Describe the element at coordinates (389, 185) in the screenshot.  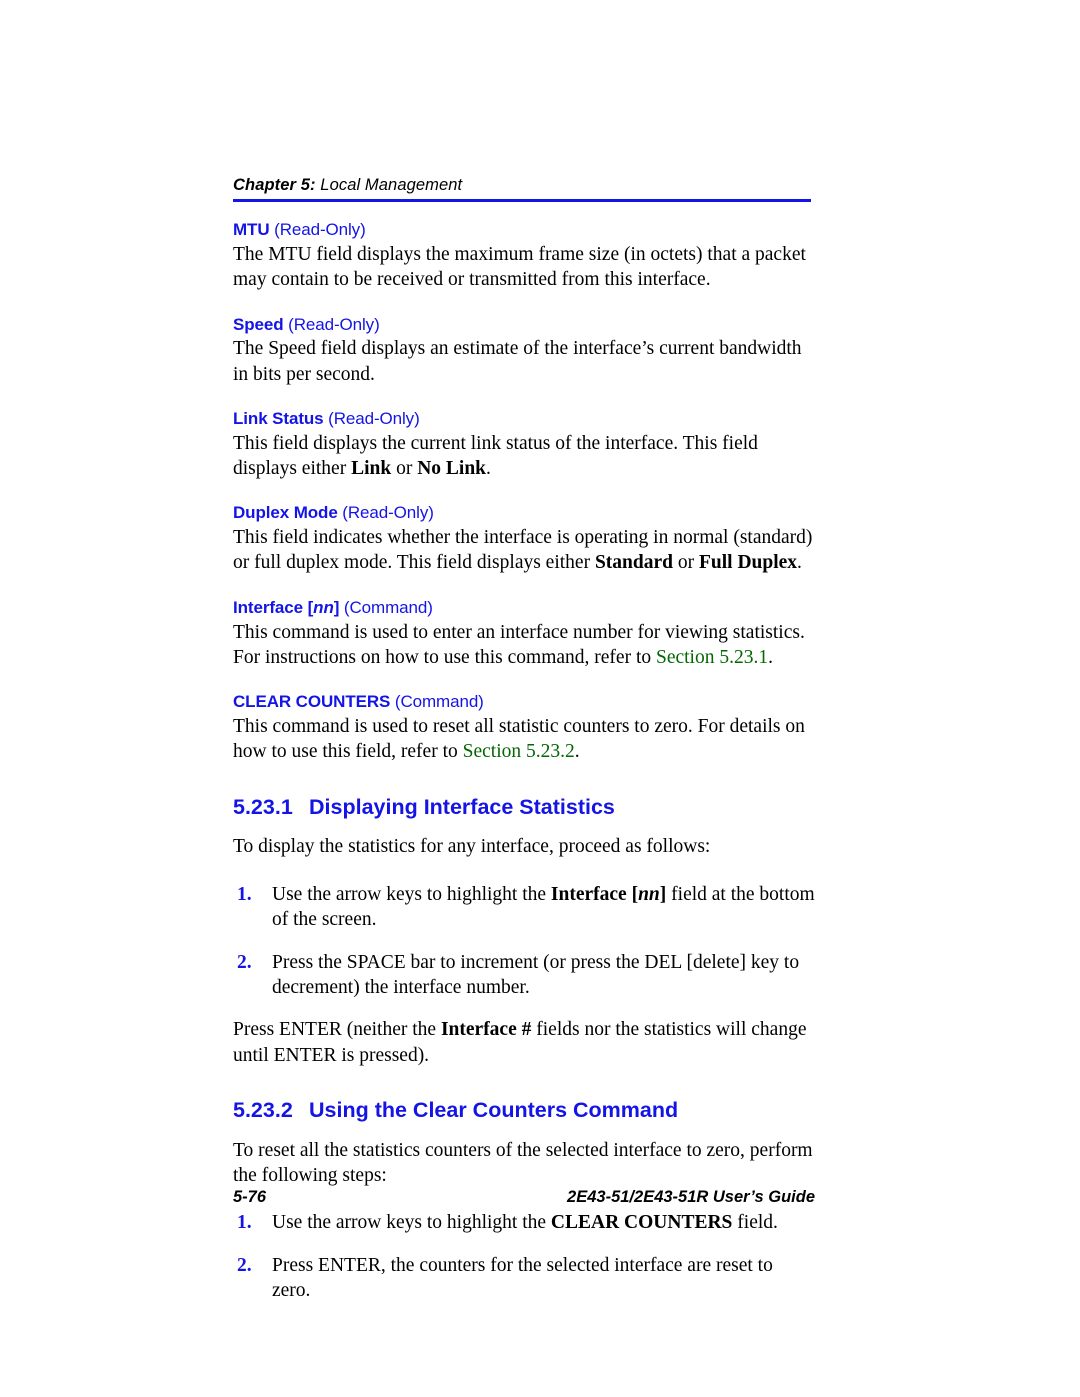
I see `chapter-title: Local Management` at that location.